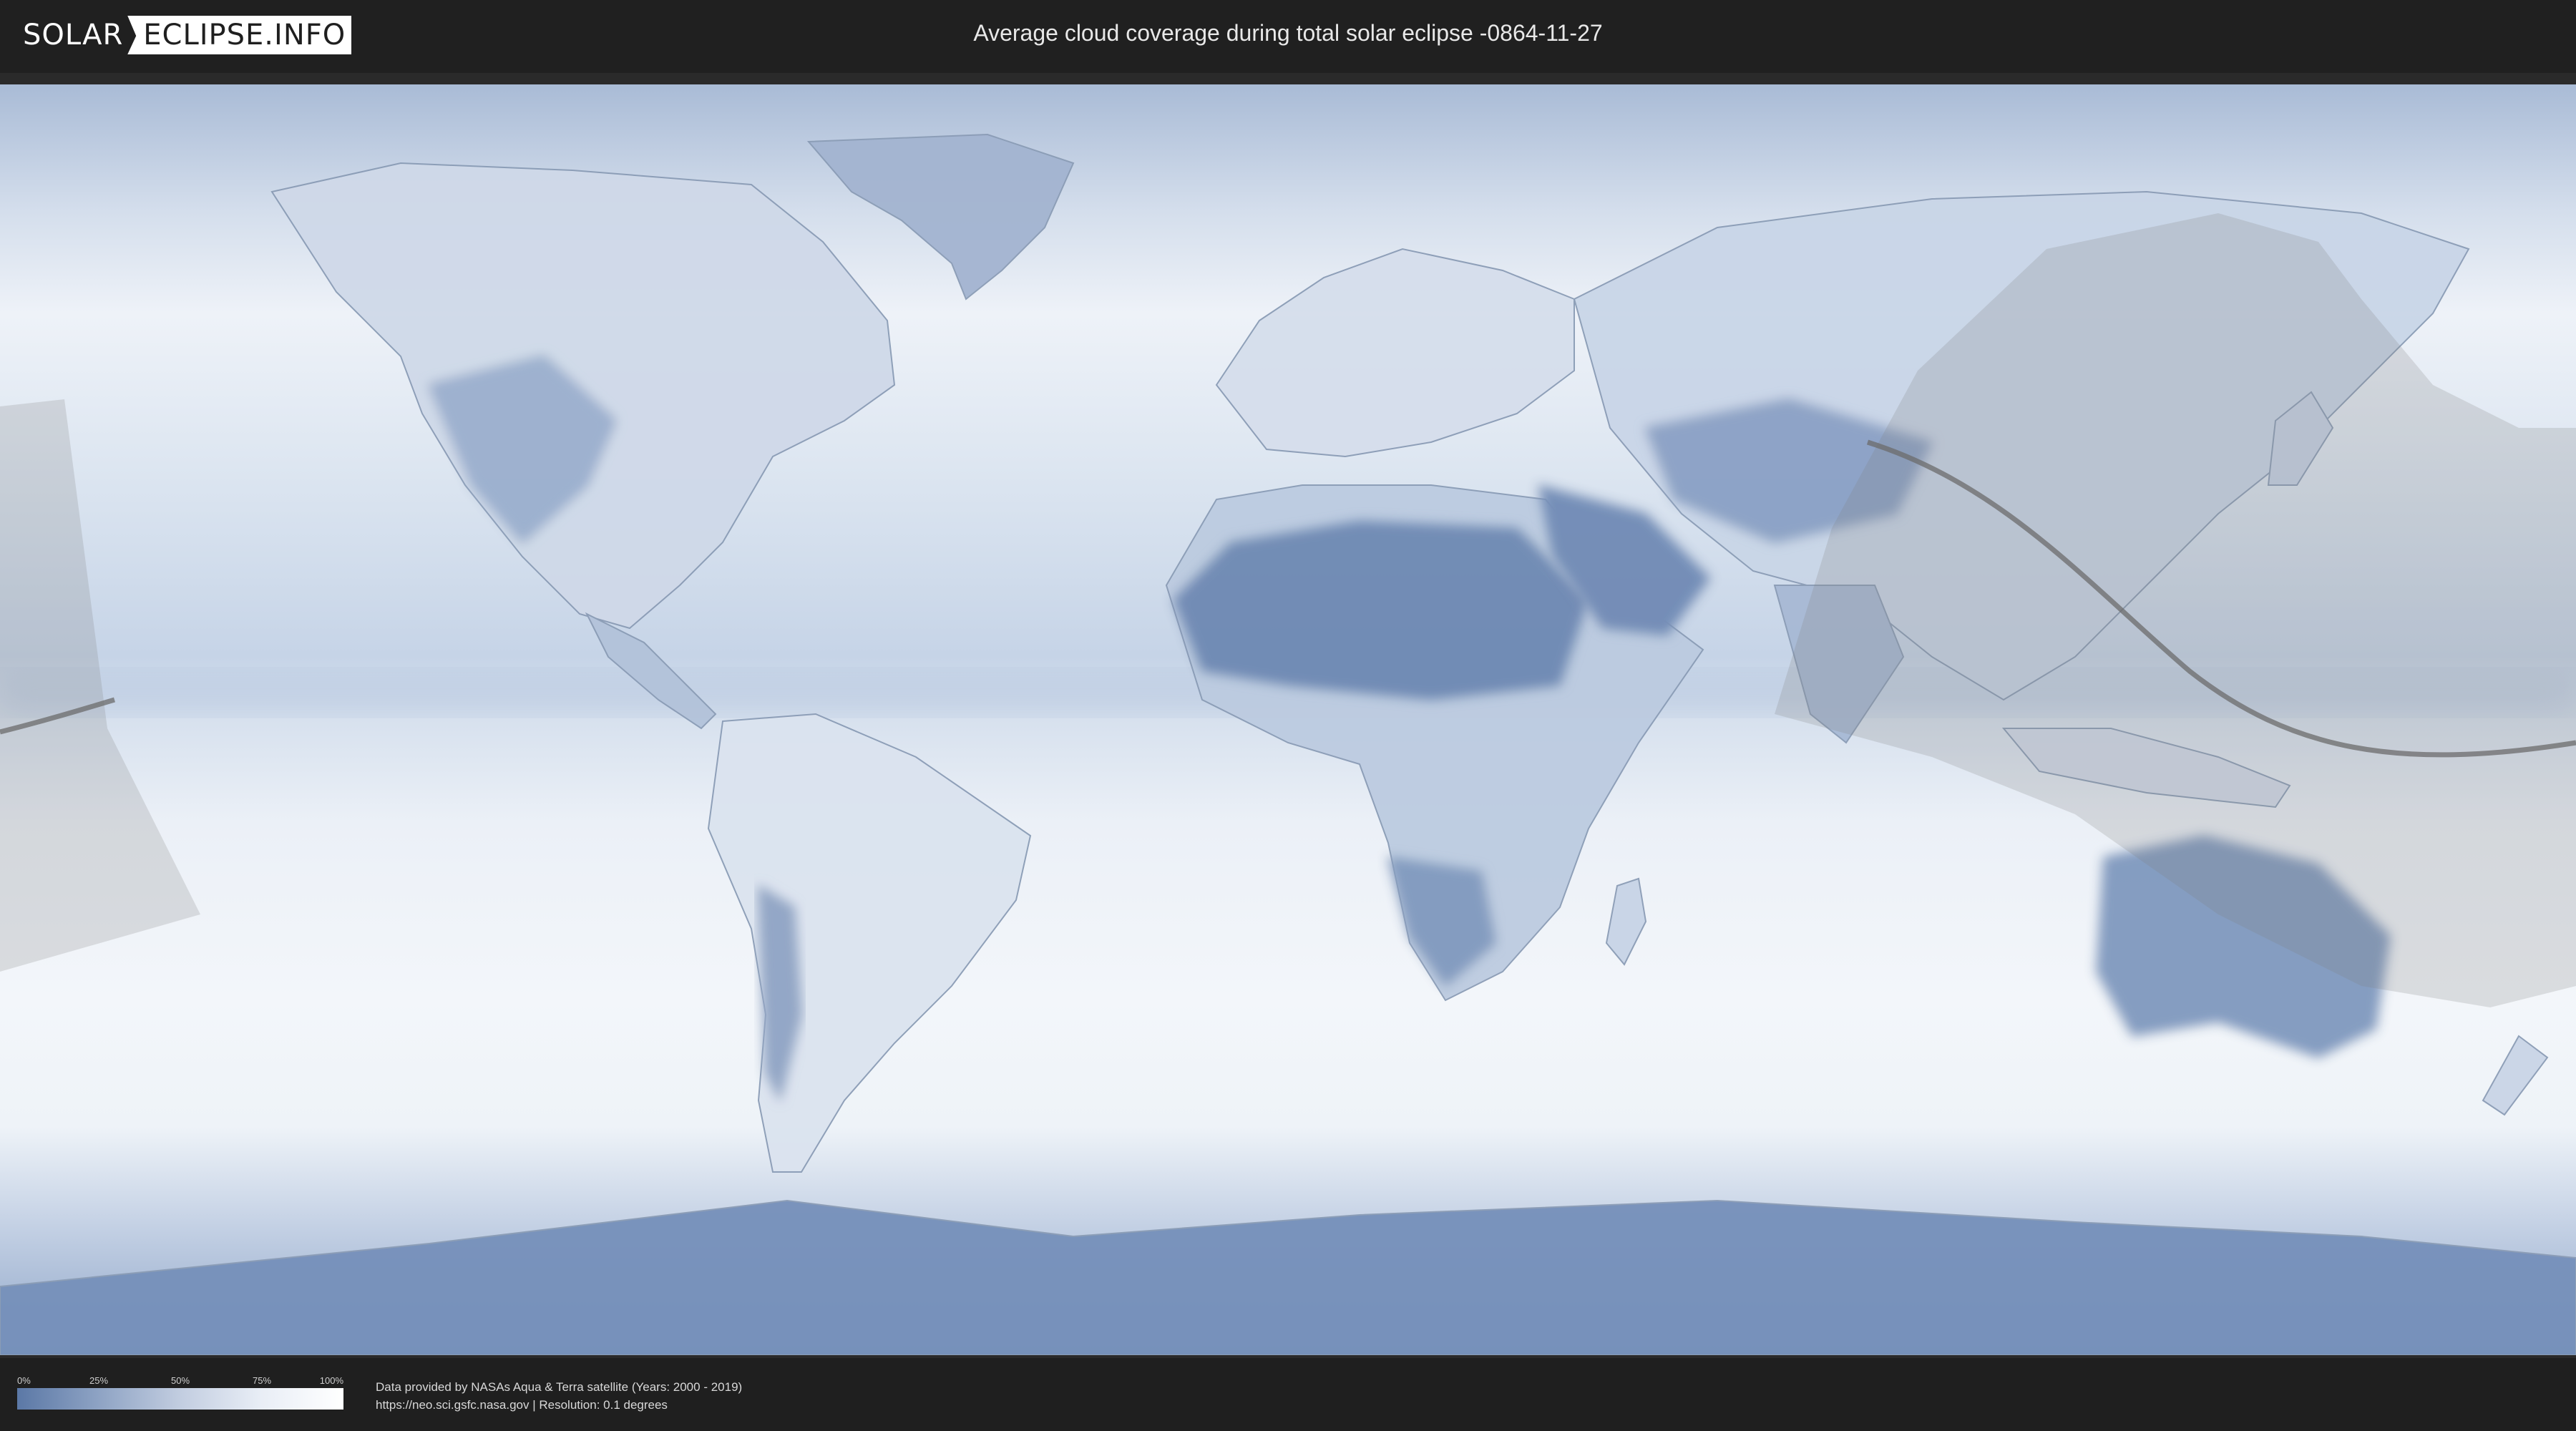  I want to click on cloud-coverage-legend: 0% 25% 50% 75% 100%, so click(180, 1392).